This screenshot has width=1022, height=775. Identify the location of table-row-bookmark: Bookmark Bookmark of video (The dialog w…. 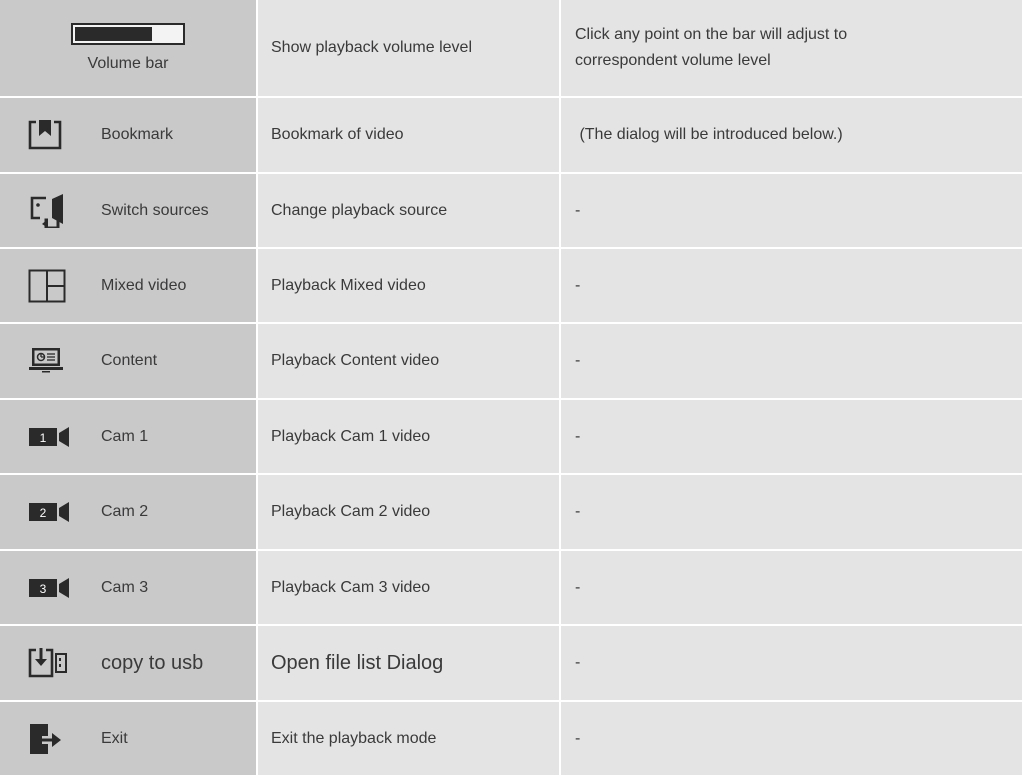
(511, 135).